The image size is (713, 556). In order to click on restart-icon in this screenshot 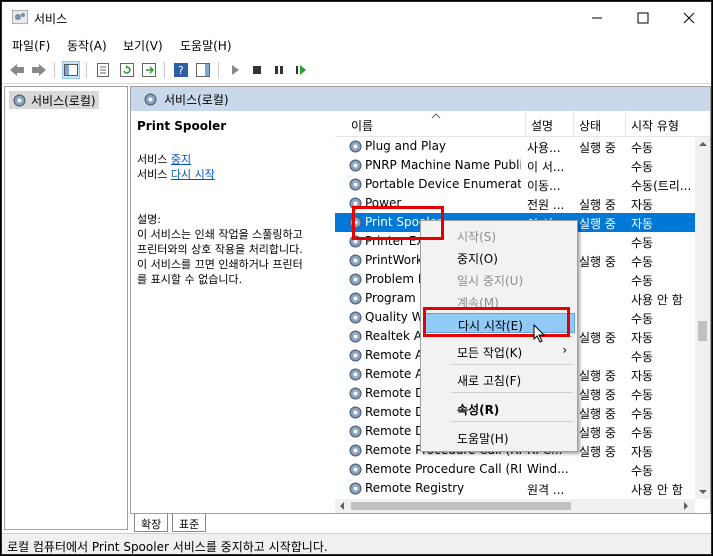, I will do `click(301, 70)`.